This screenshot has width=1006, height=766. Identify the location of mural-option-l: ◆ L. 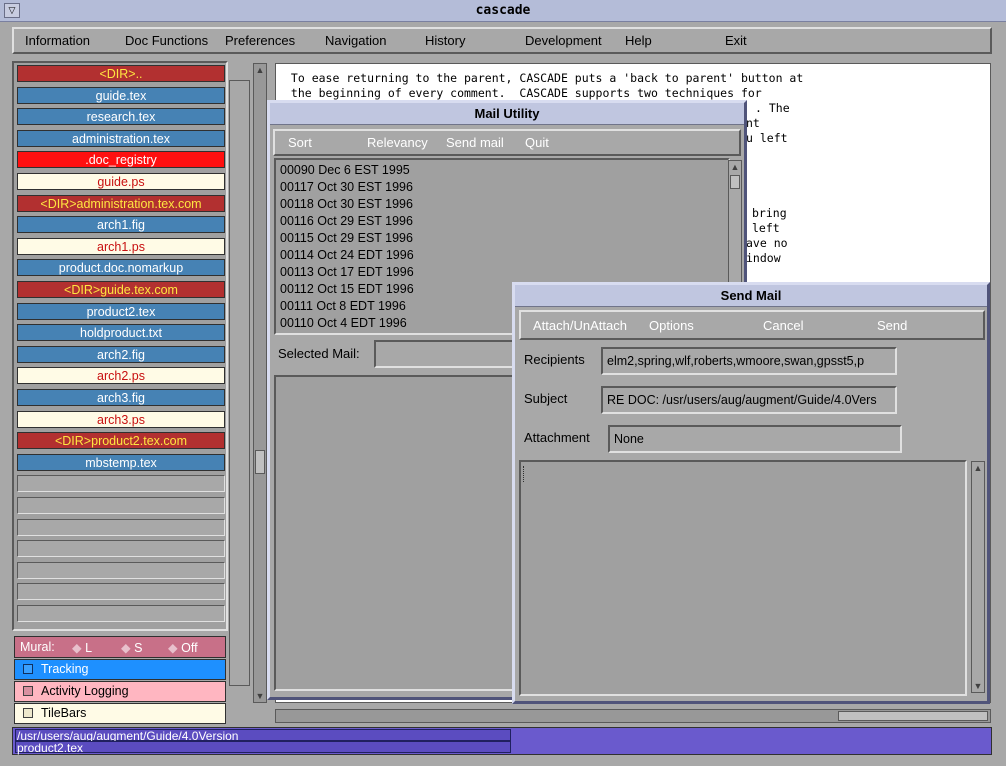
(82, 647).